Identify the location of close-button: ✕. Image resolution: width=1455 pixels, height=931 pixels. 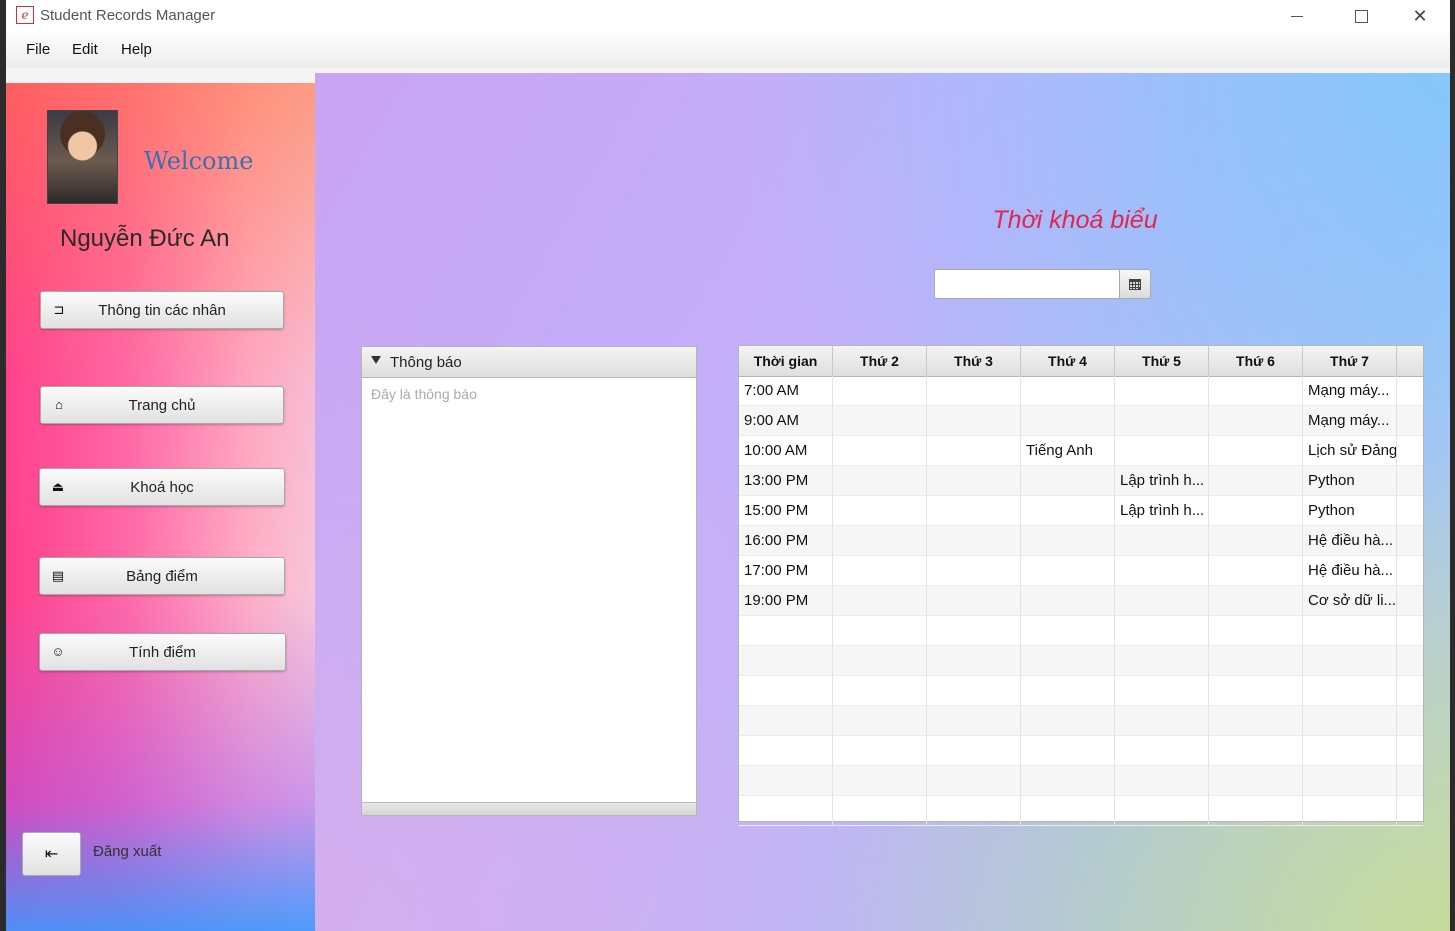
(1420, 16).